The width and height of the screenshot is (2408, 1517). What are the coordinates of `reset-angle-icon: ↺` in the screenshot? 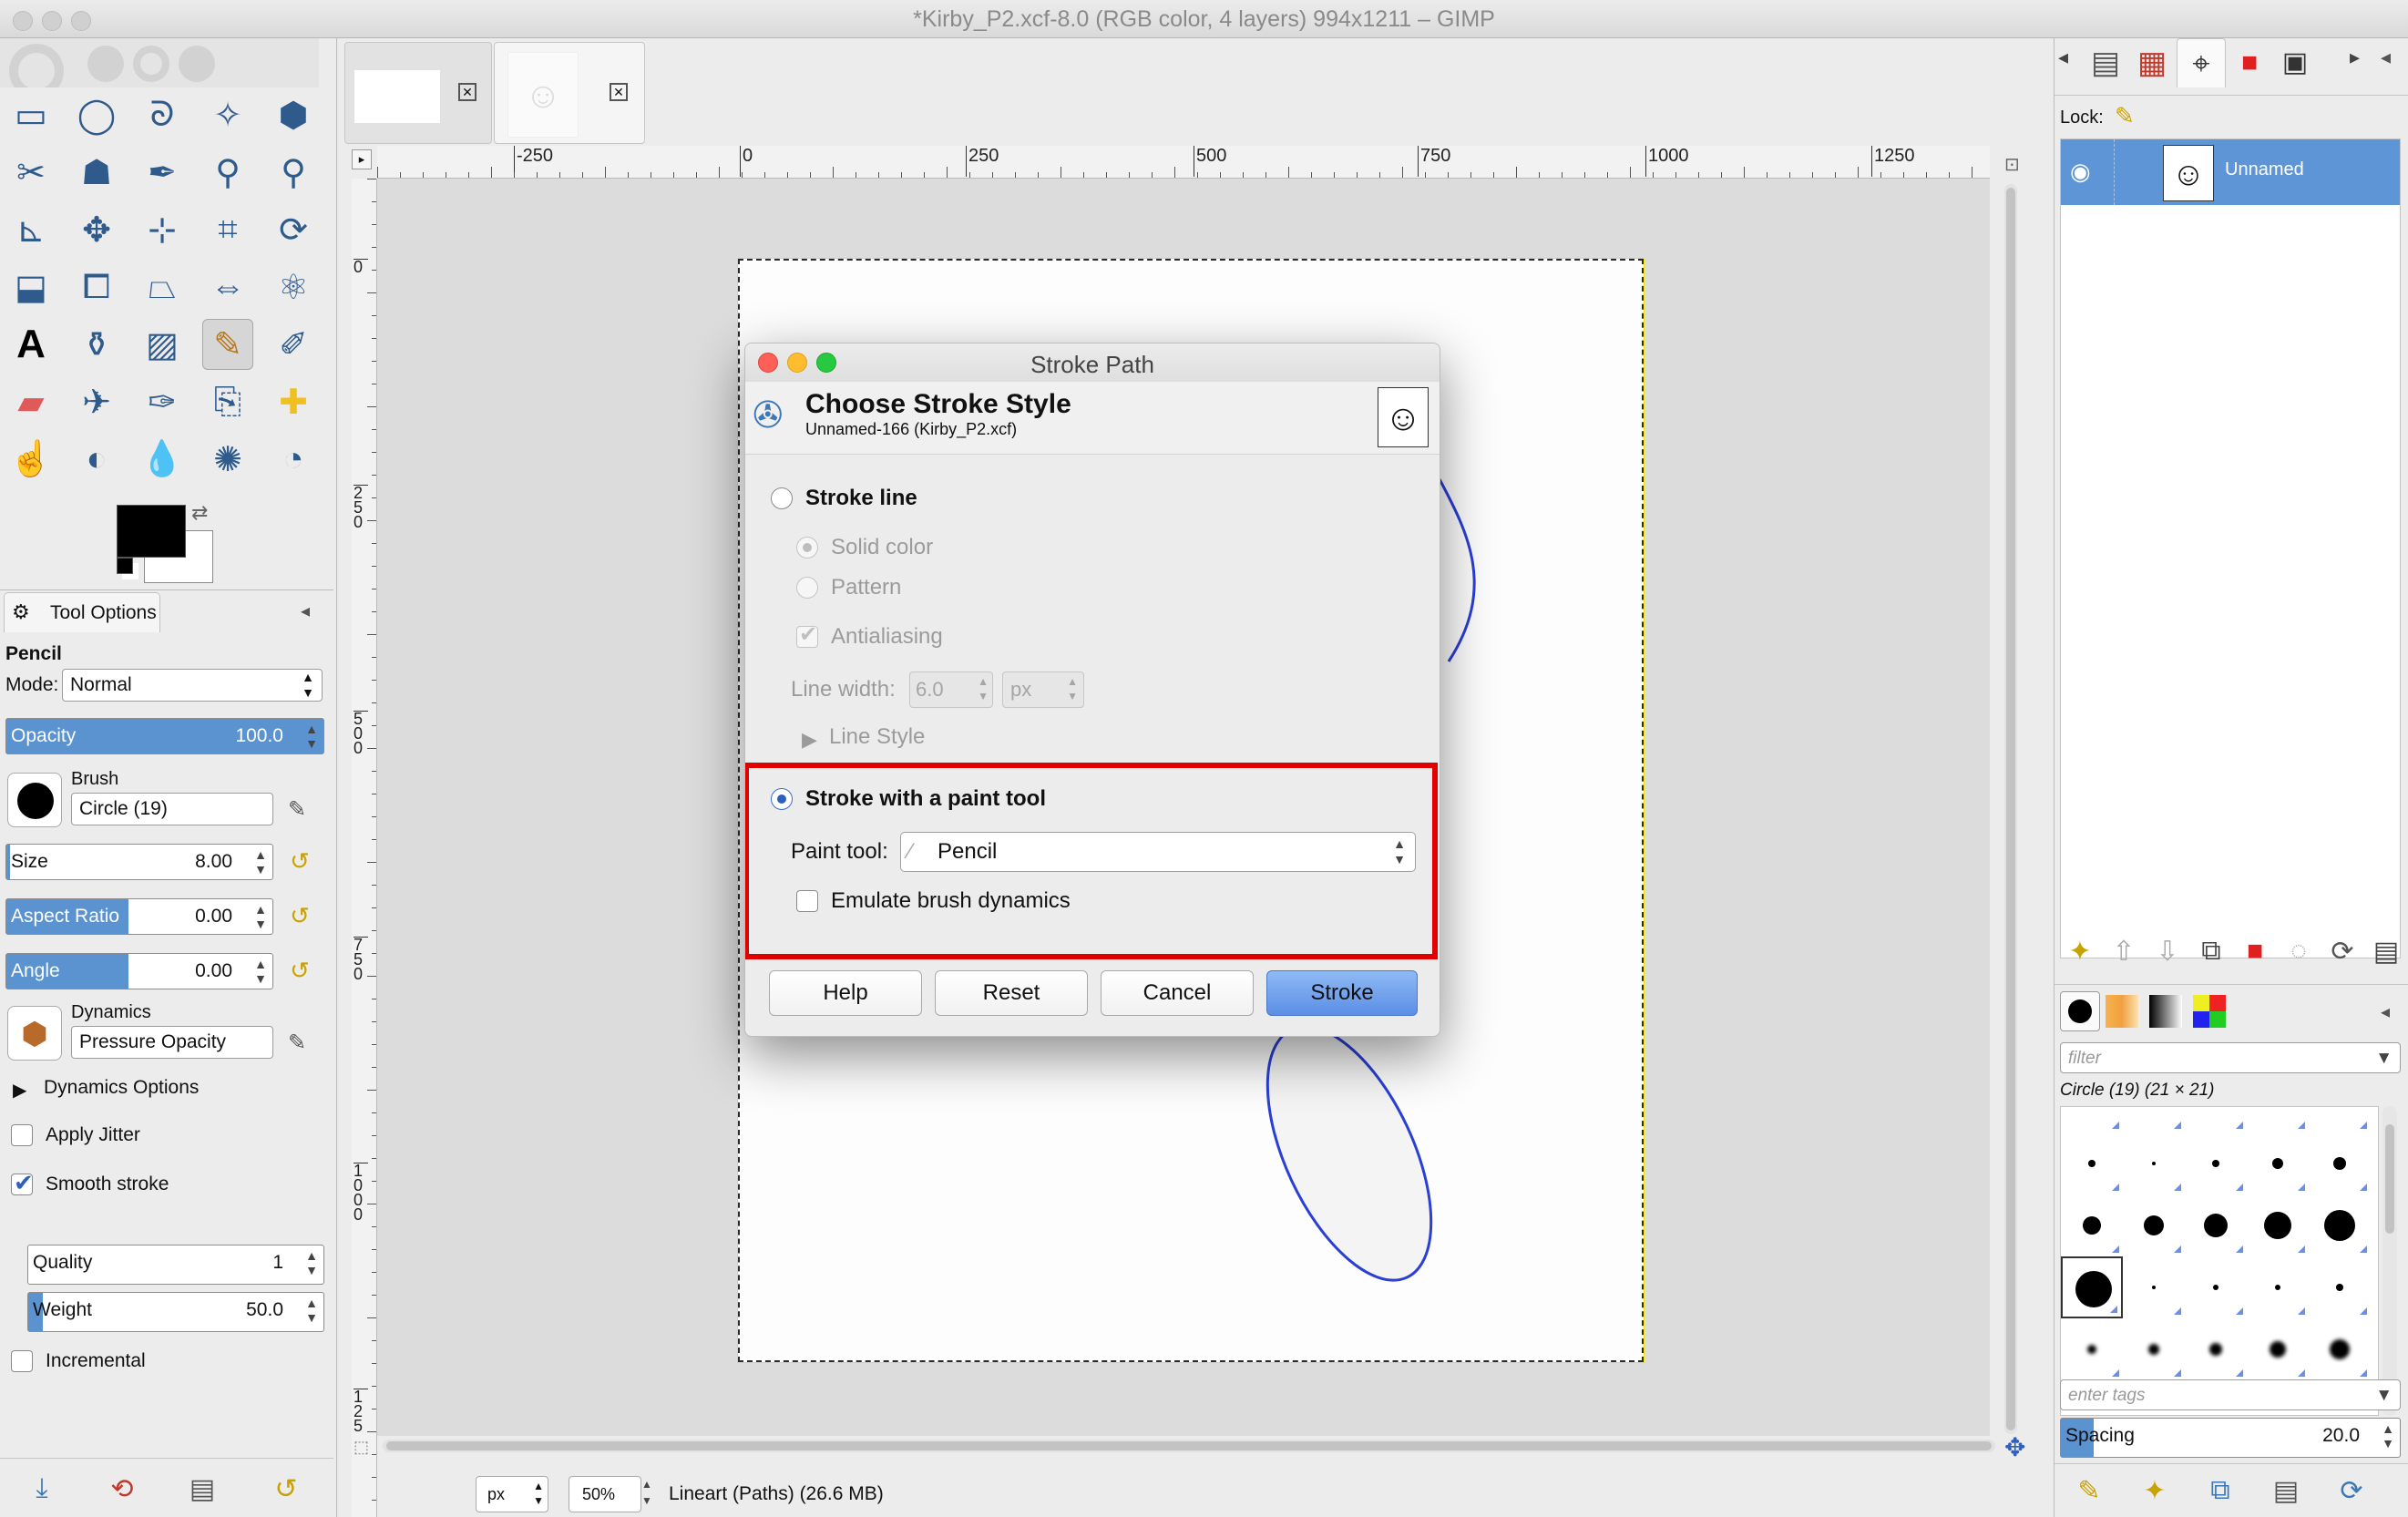 It's located at (300, 970).